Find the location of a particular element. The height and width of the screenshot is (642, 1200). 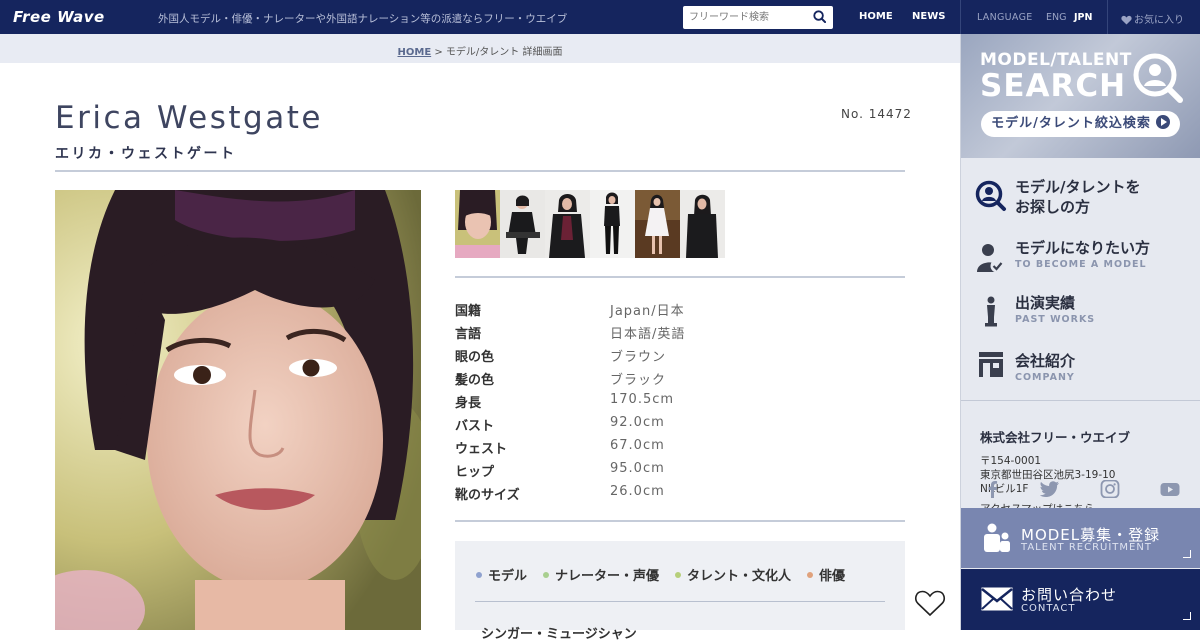

menu-subtitle: PAST WORKS is located at coordinates (1055, 319).